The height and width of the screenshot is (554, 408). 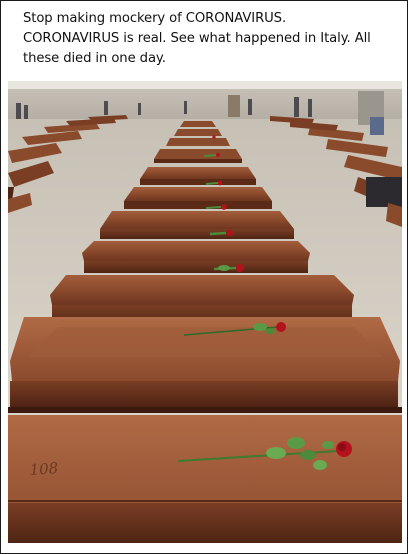 I want to click on coffin-number-marking: 108, so click(x=44, y=469).